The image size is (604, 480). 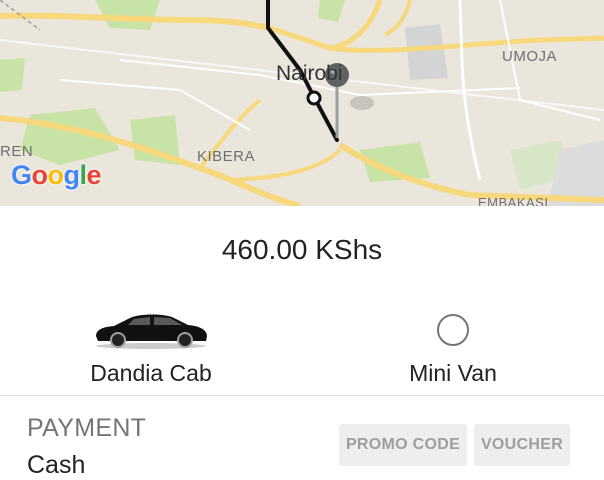 I want to click on vehicle-option-dandia-cab: Dandia Cab, so click(x=151, y=346).